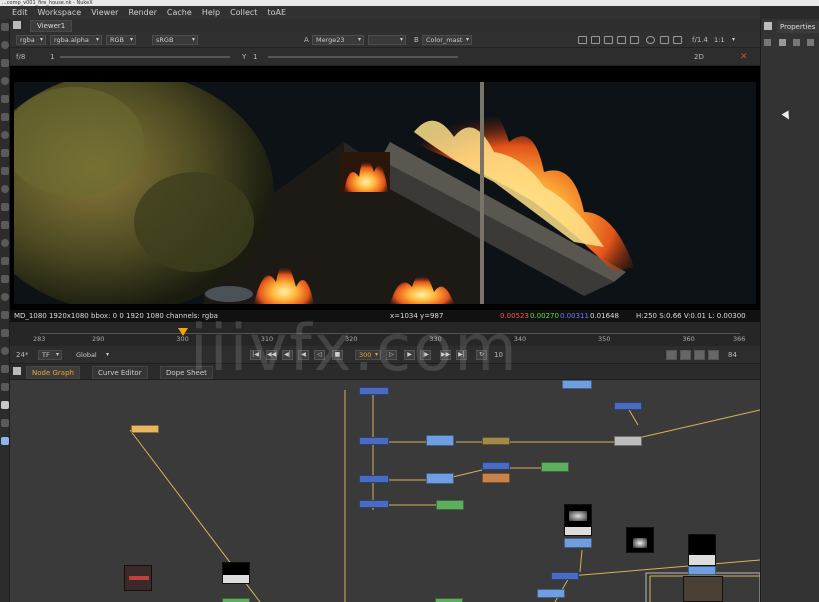 This screenshot has width=819, height=602. What do you see at coordinates (5, 423) in the screenshot?
I see `settings-tool-icon` at bounding box center [5, 423].